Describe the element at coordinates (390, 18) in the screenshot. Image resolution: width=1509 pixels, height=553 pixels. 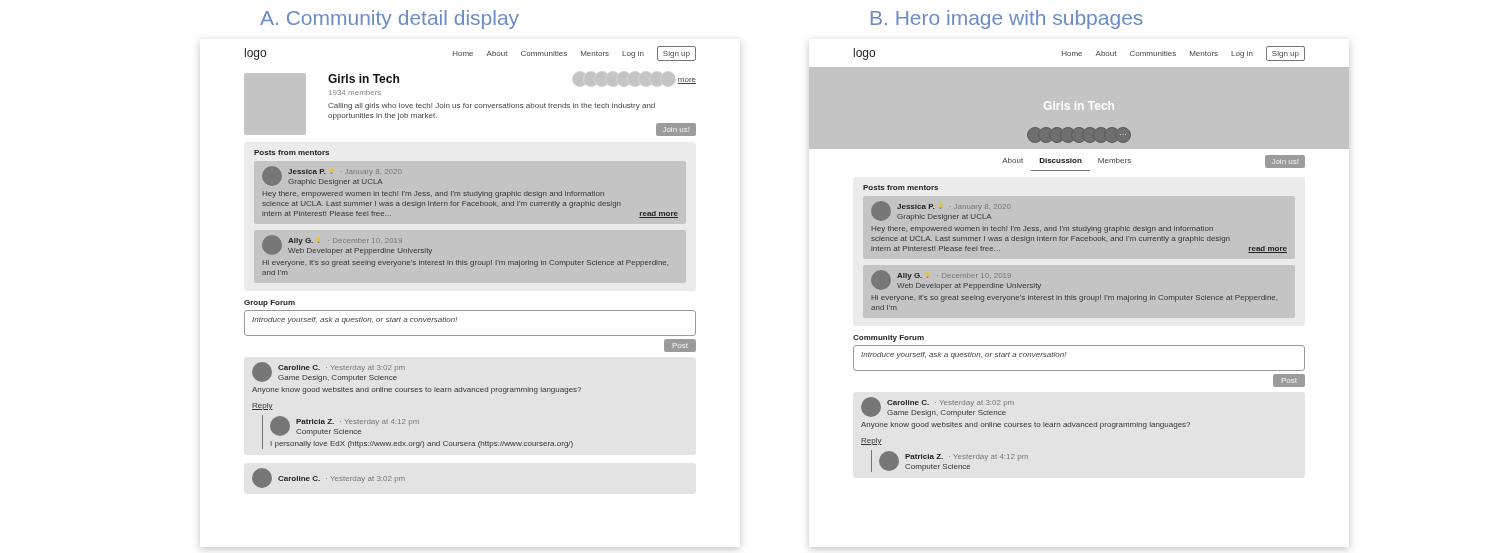
I see `panel-heading: A. Community detail display` at that location.